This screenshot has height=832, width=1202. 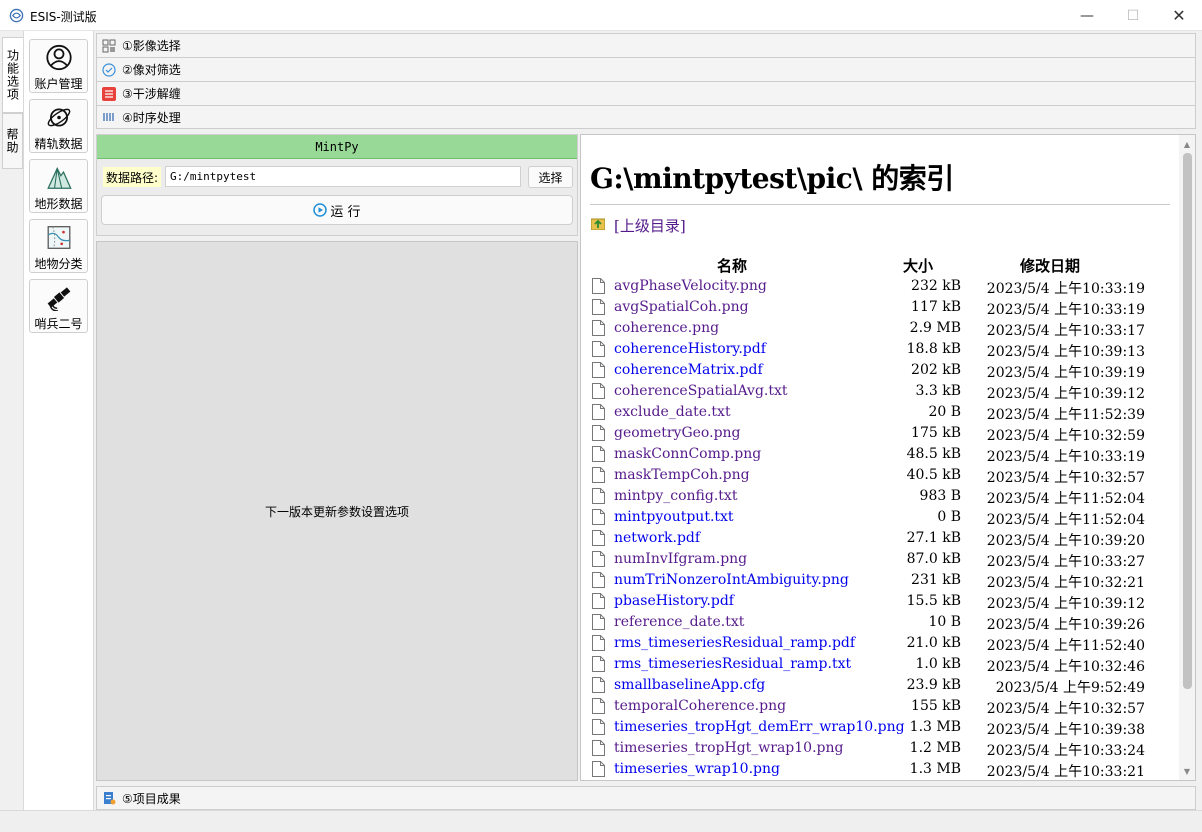 I want to click on scroll-down-arrow-icon: ▼, so click(x=1187, y=771).